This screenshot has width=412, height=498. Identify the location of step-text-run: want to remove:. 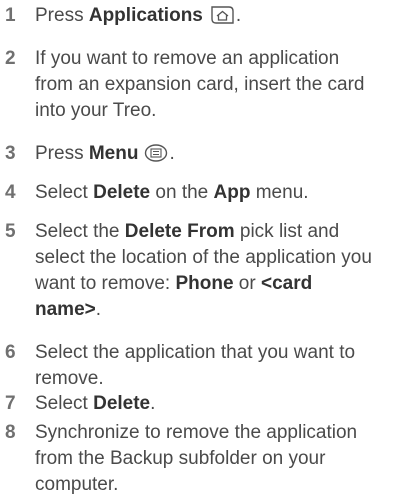
(105, 283).